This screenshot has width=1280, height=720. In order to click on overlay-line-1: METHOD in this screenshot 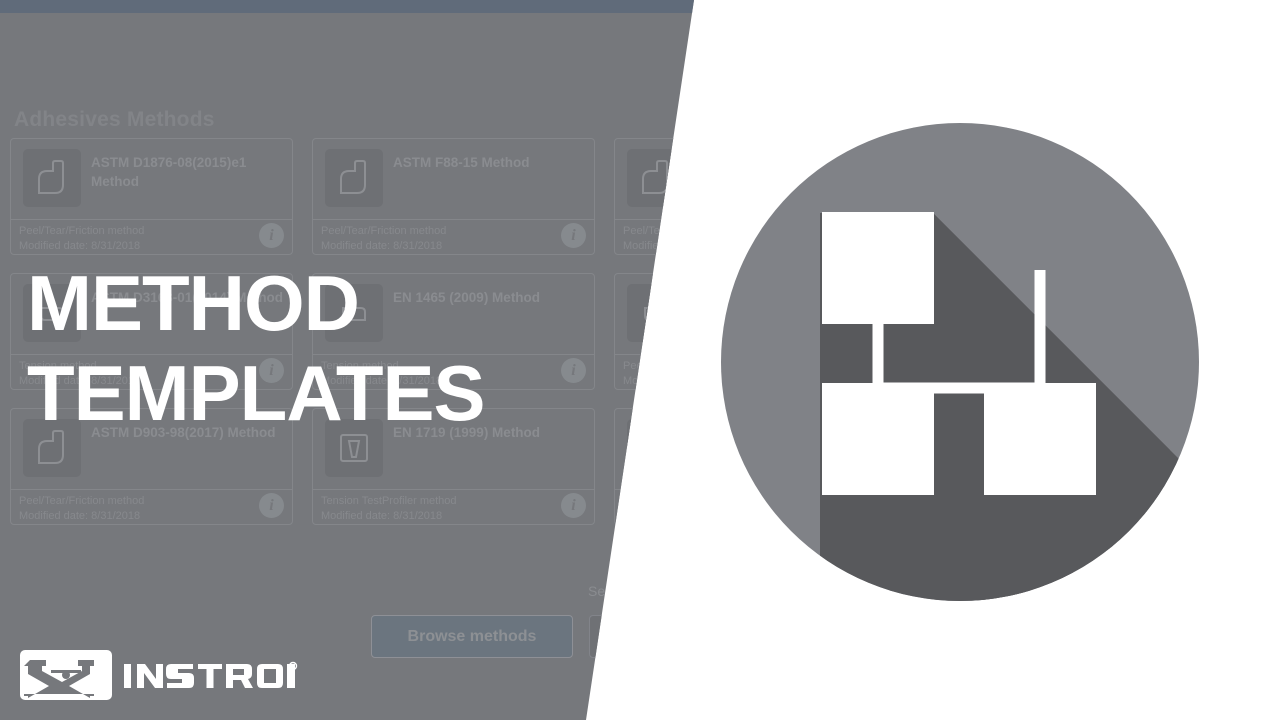, I will do `click(193, 303)`.